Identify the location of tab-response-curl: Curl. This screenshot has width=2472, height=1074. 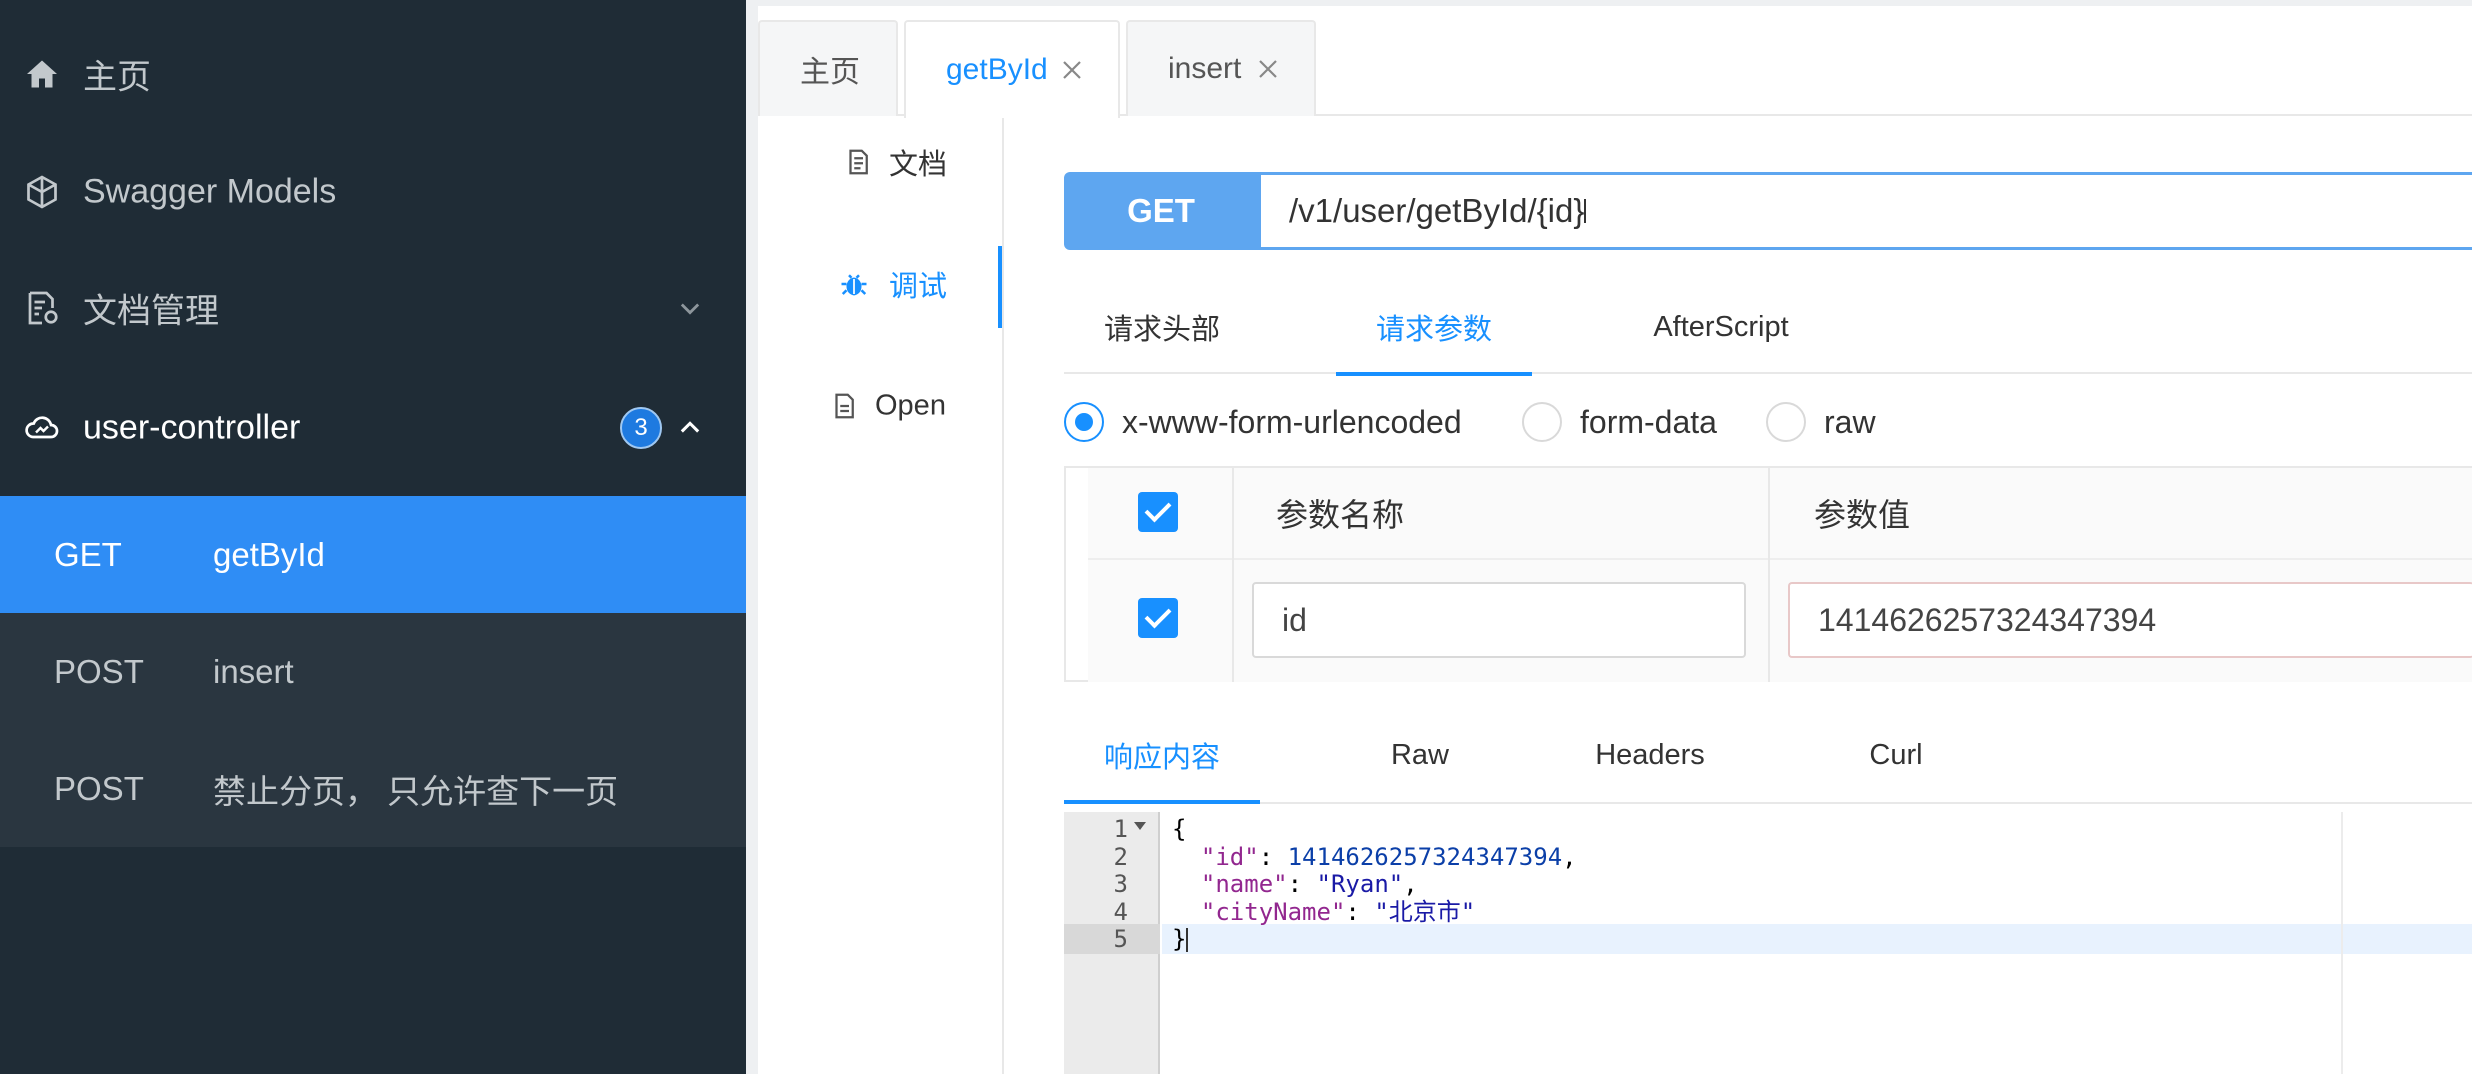
(1896, 755).